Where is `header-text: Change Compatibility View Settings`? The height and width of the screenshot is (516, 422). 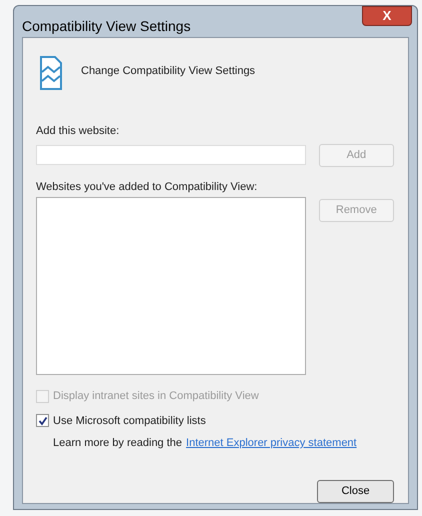
header-text: Change Compatibility View Settings is located at coordinates (168, 71).